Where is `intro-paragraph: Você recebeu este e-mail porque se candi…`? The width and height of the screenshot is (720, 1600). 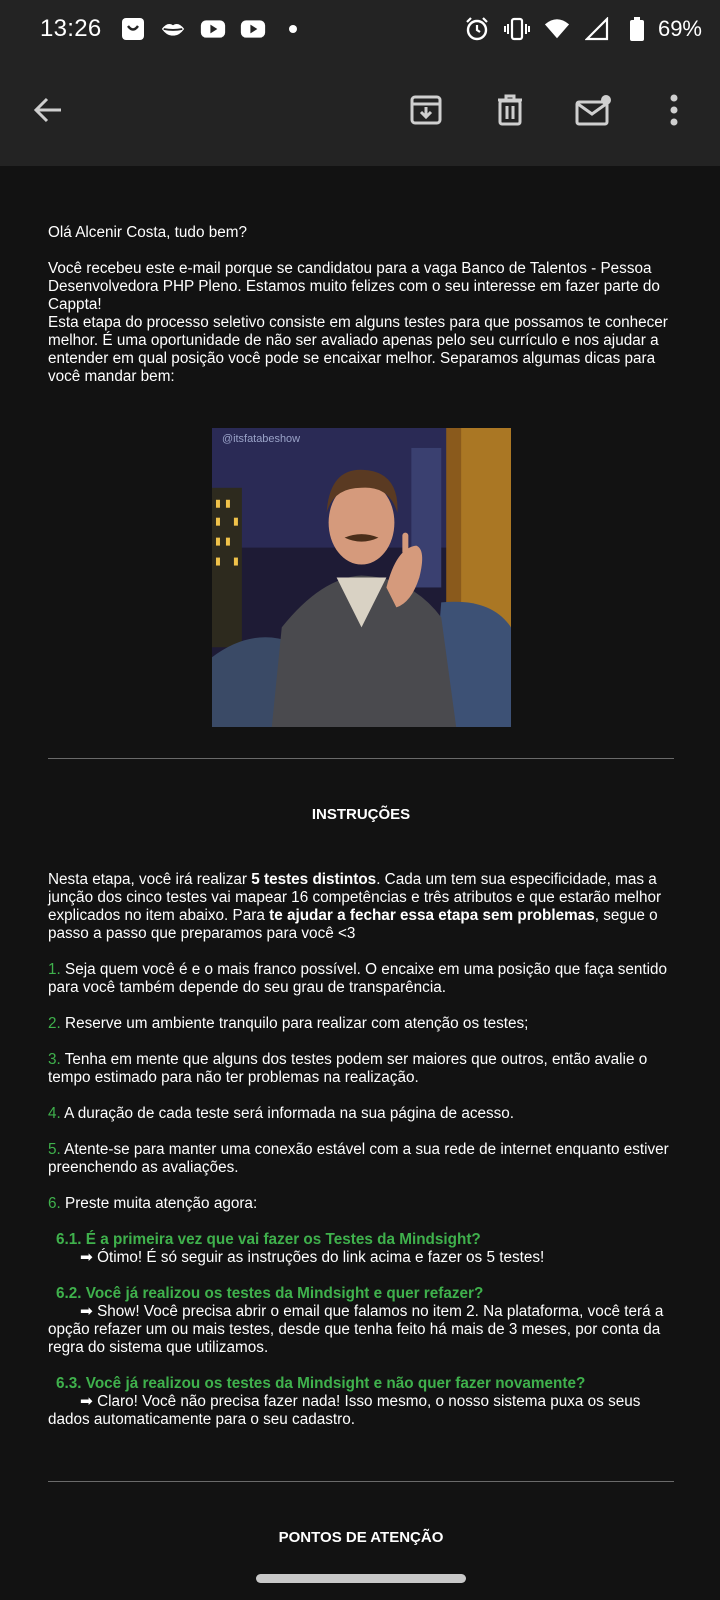 intro-paragraph: Você recebeu este e-mail porque se candi… is located at coordinates (354, 286).